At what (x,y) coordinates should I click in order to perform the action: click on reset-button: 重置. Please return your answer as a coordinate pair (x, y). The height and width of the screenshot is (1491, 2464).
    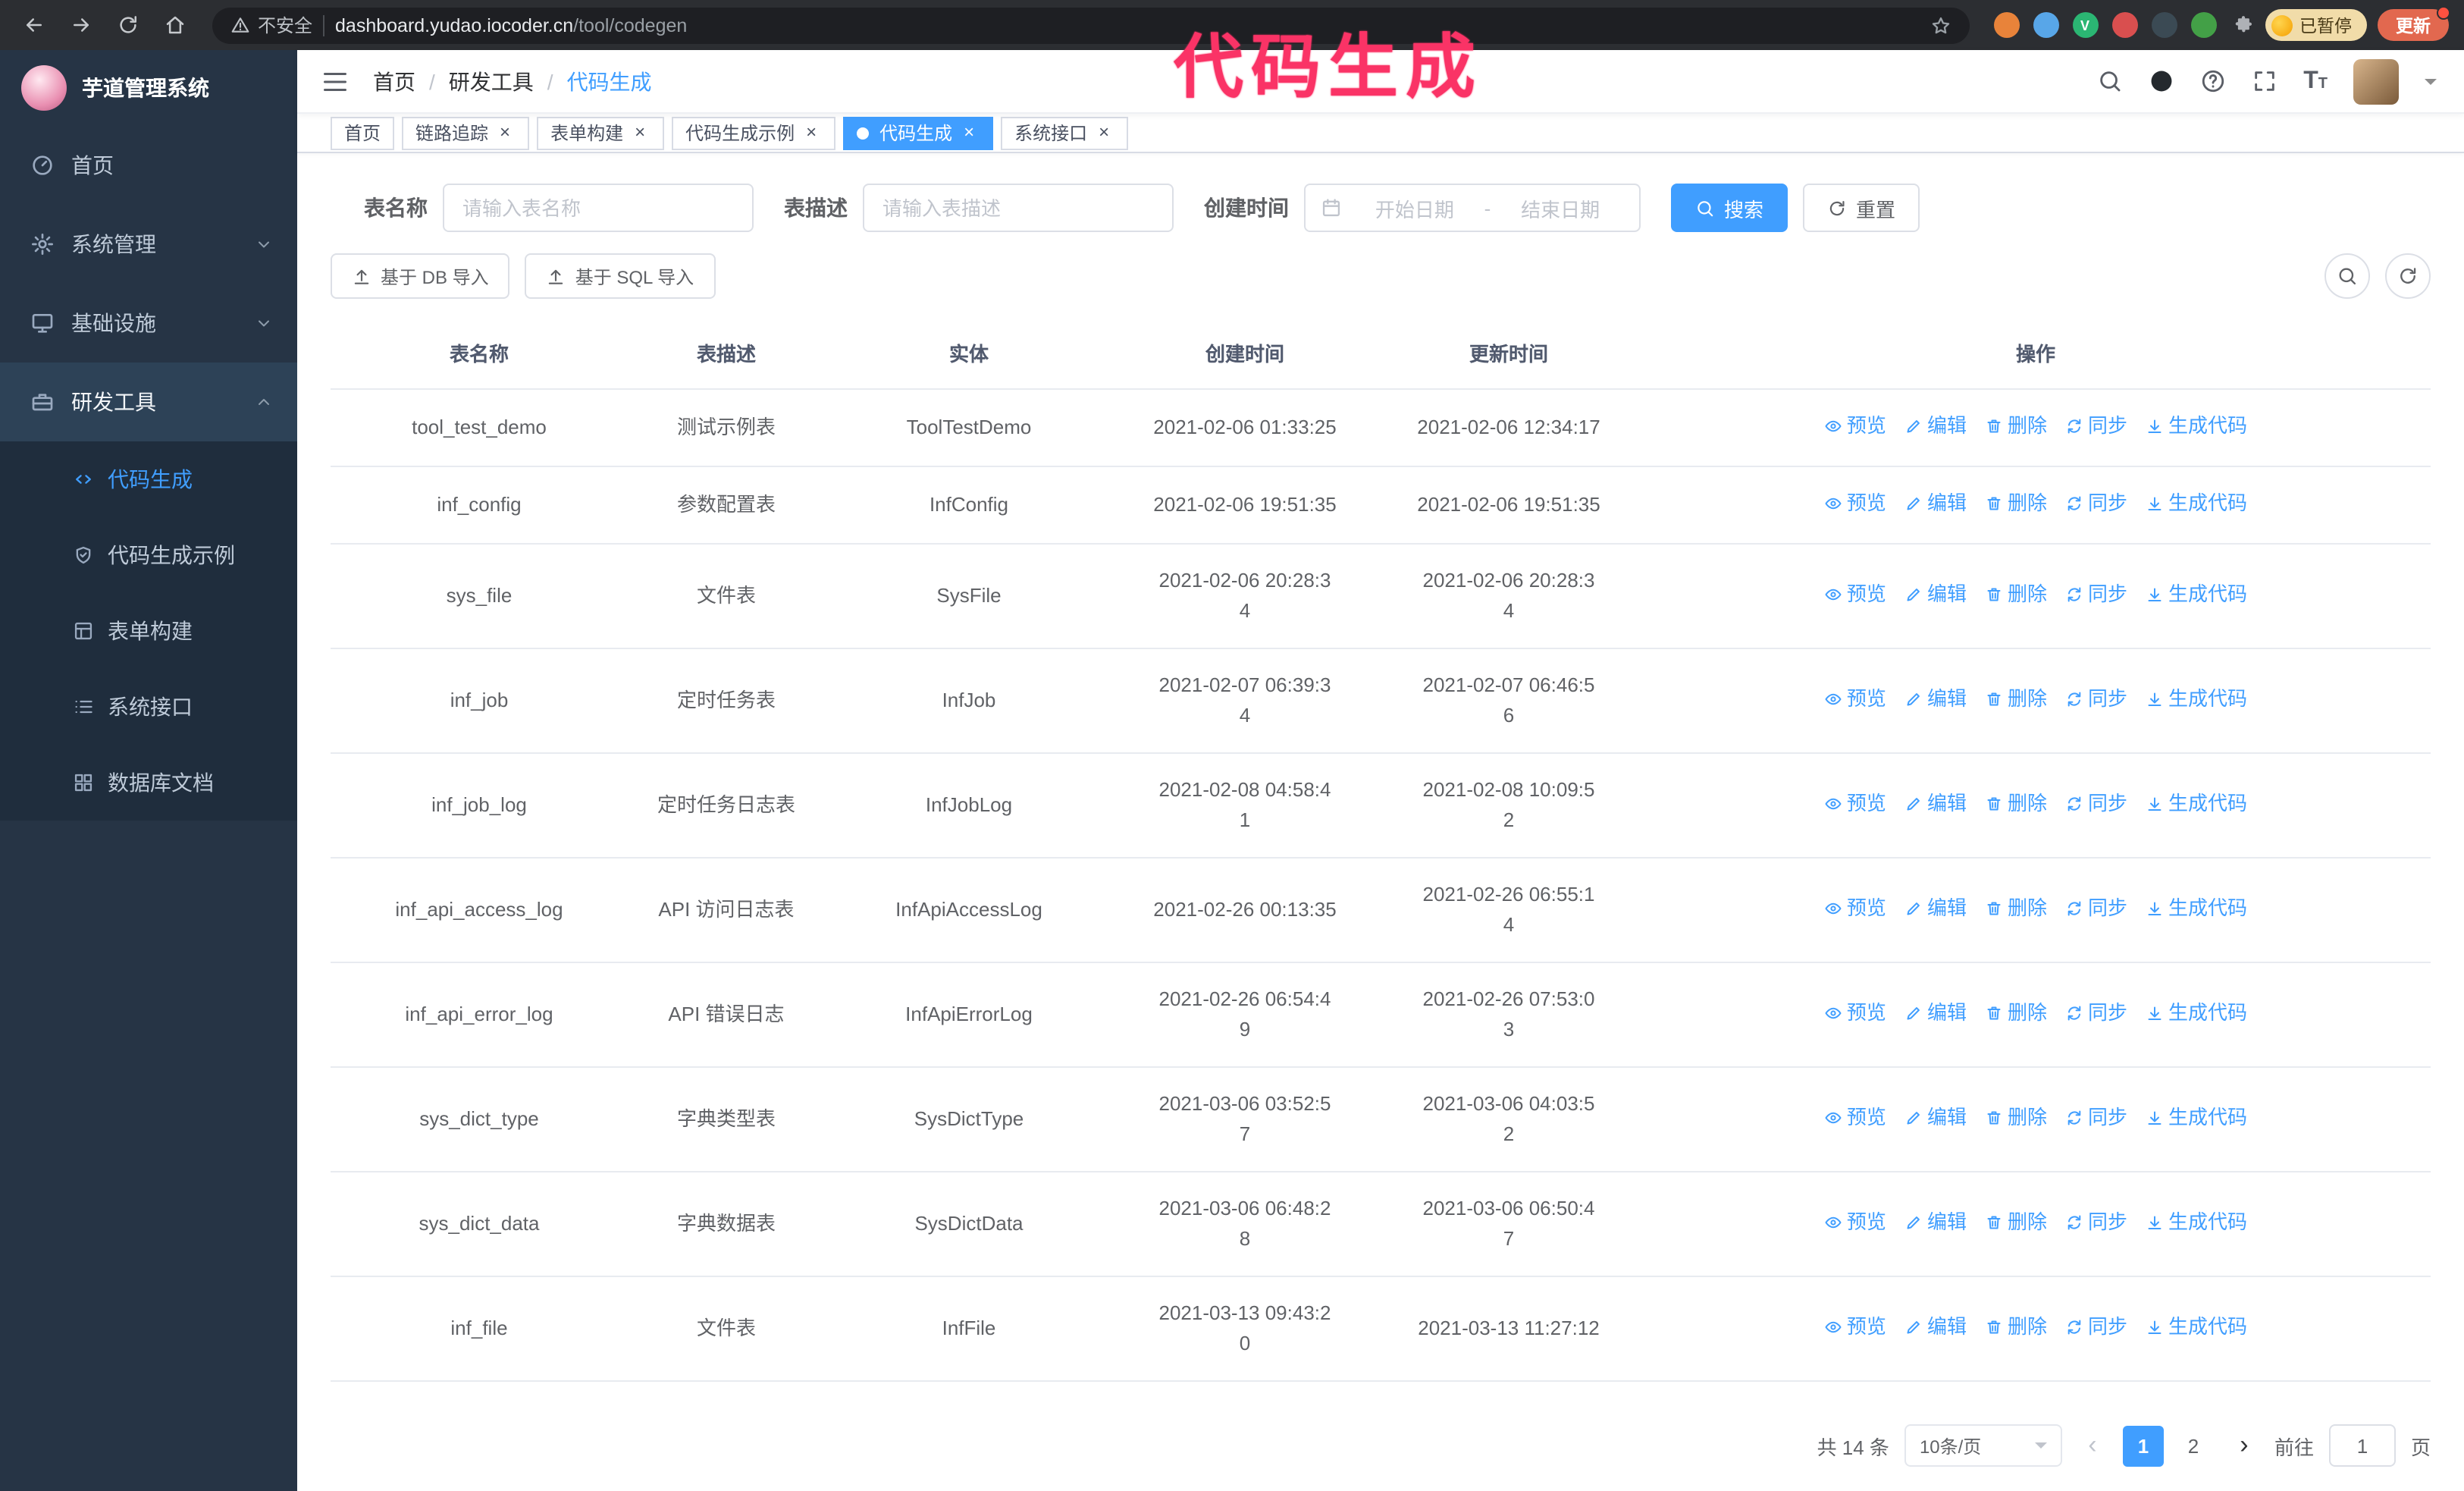
    Looking at the image, I should click on (1862, 208).